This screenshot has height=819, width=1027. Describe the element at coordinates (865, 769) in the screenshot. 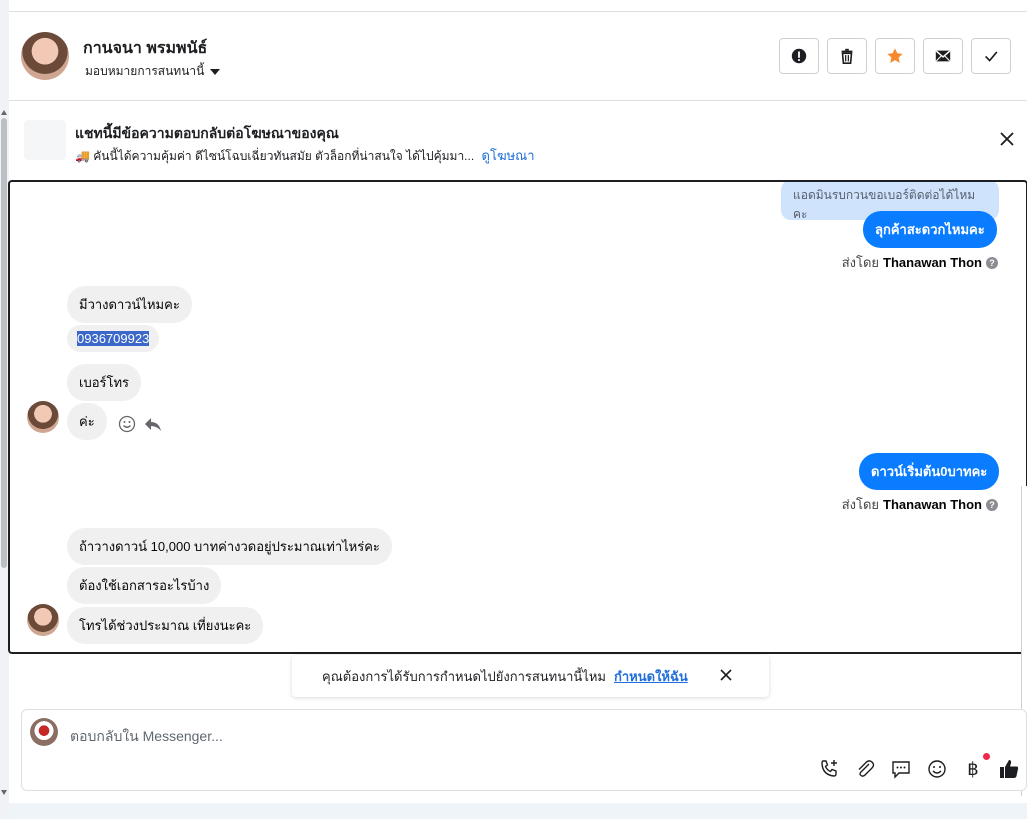

I see `attach-icon` at that location.